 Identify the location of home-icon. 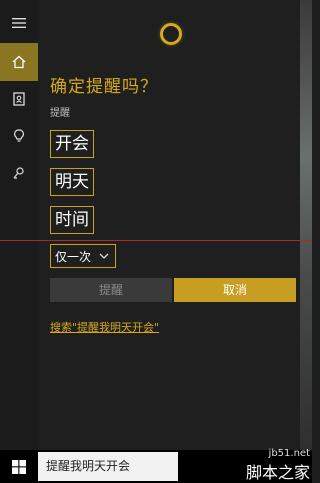
(19, 62).